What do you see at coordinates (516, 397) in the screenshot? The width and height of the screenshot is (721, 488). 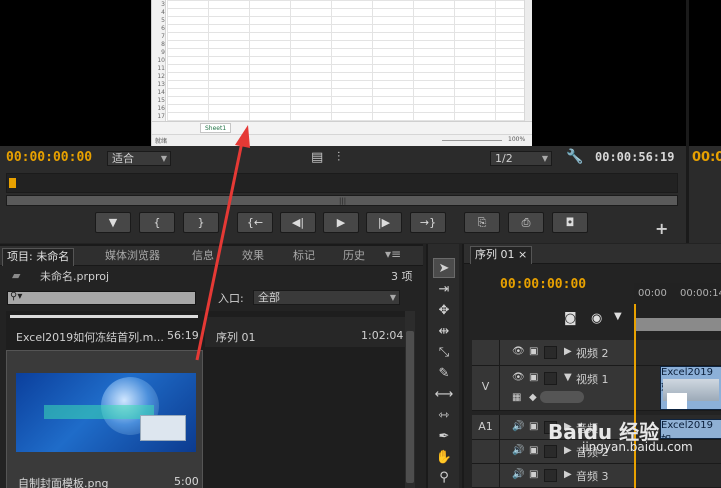 I see `display-style-icon: ▦` at bounding box center [516, 397].